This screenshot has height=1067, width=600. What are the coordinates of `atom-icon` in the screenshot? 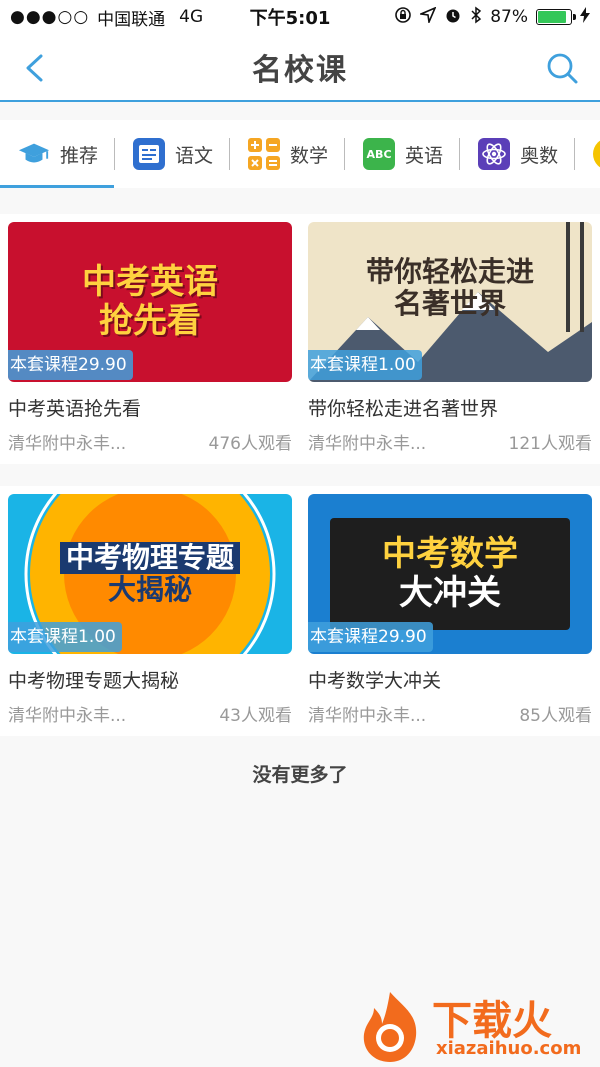 It's located at (494, 154).